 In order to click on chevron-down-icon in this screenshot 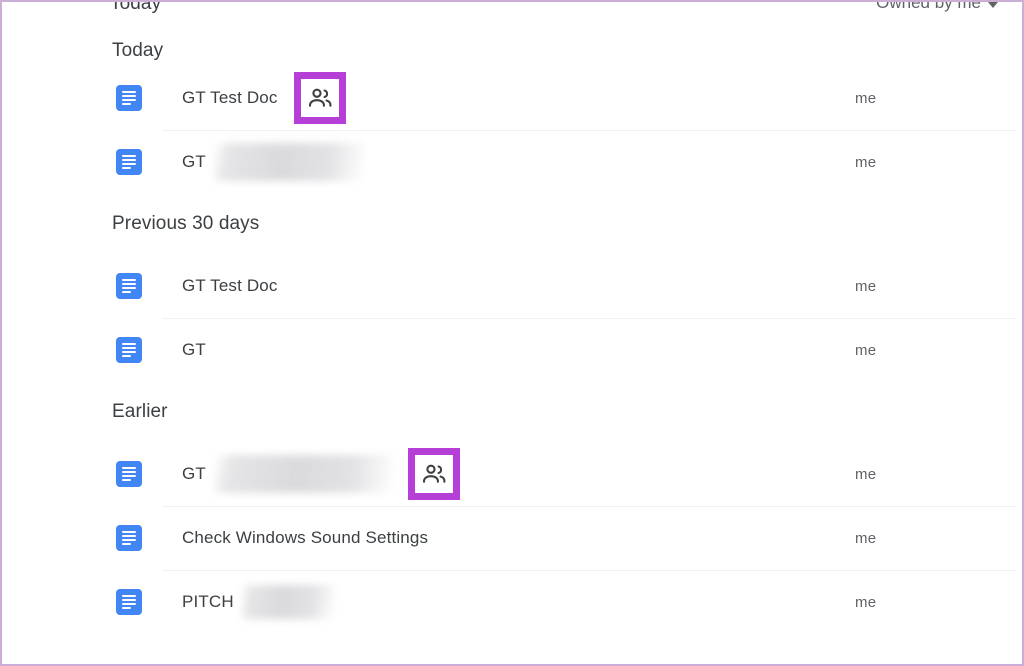, I will do `click(993, 5)`.